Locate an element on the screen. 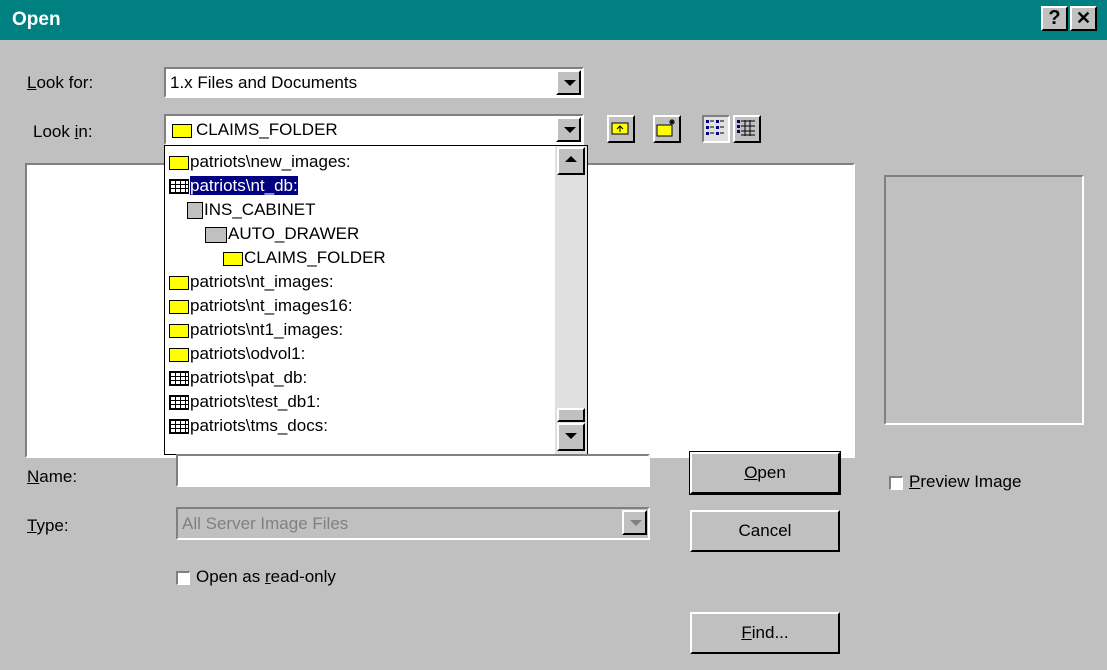 The width and height of the screenshot is (1107, 670). list-item: patriots\new_images: is located at coordinates (260, 162).